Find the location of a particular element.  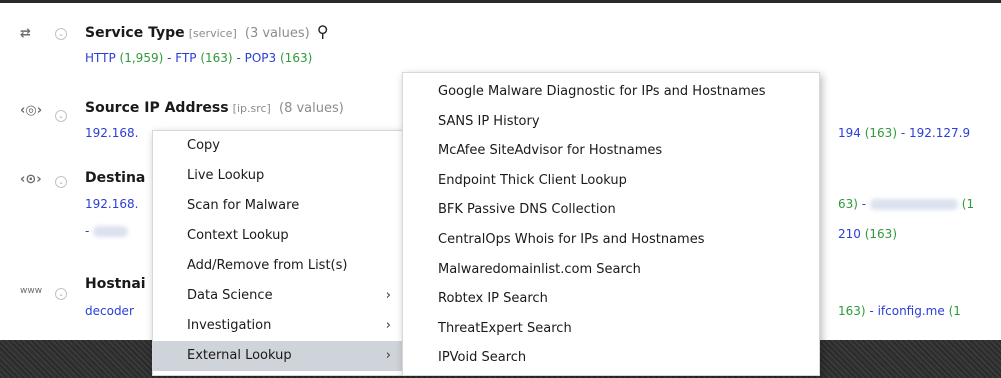

value-link: 192.127.9 is located at coordinates (939, 133).